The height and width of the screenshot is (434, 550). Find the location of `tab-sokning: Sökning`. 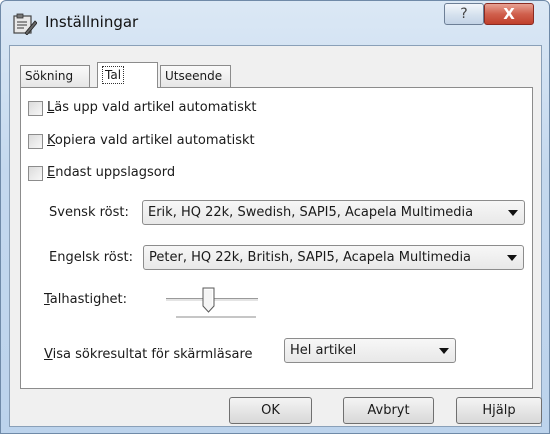

tab-sokning: Sökning is located at coordinates (55, 76).